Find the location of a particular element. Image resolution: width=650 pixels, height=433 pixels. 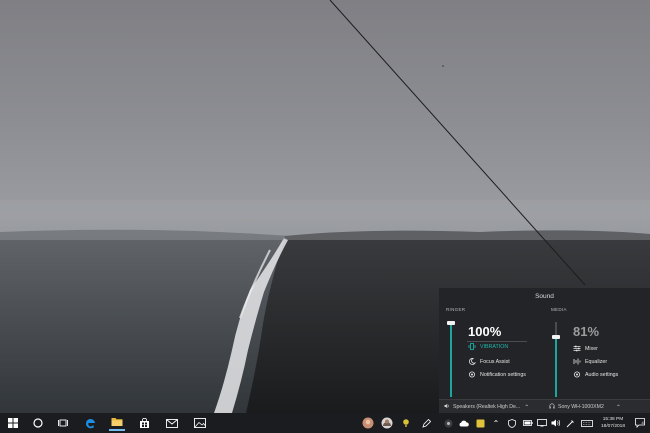

audio-settings-button: Audio settings is located at coordinates (595, 374).